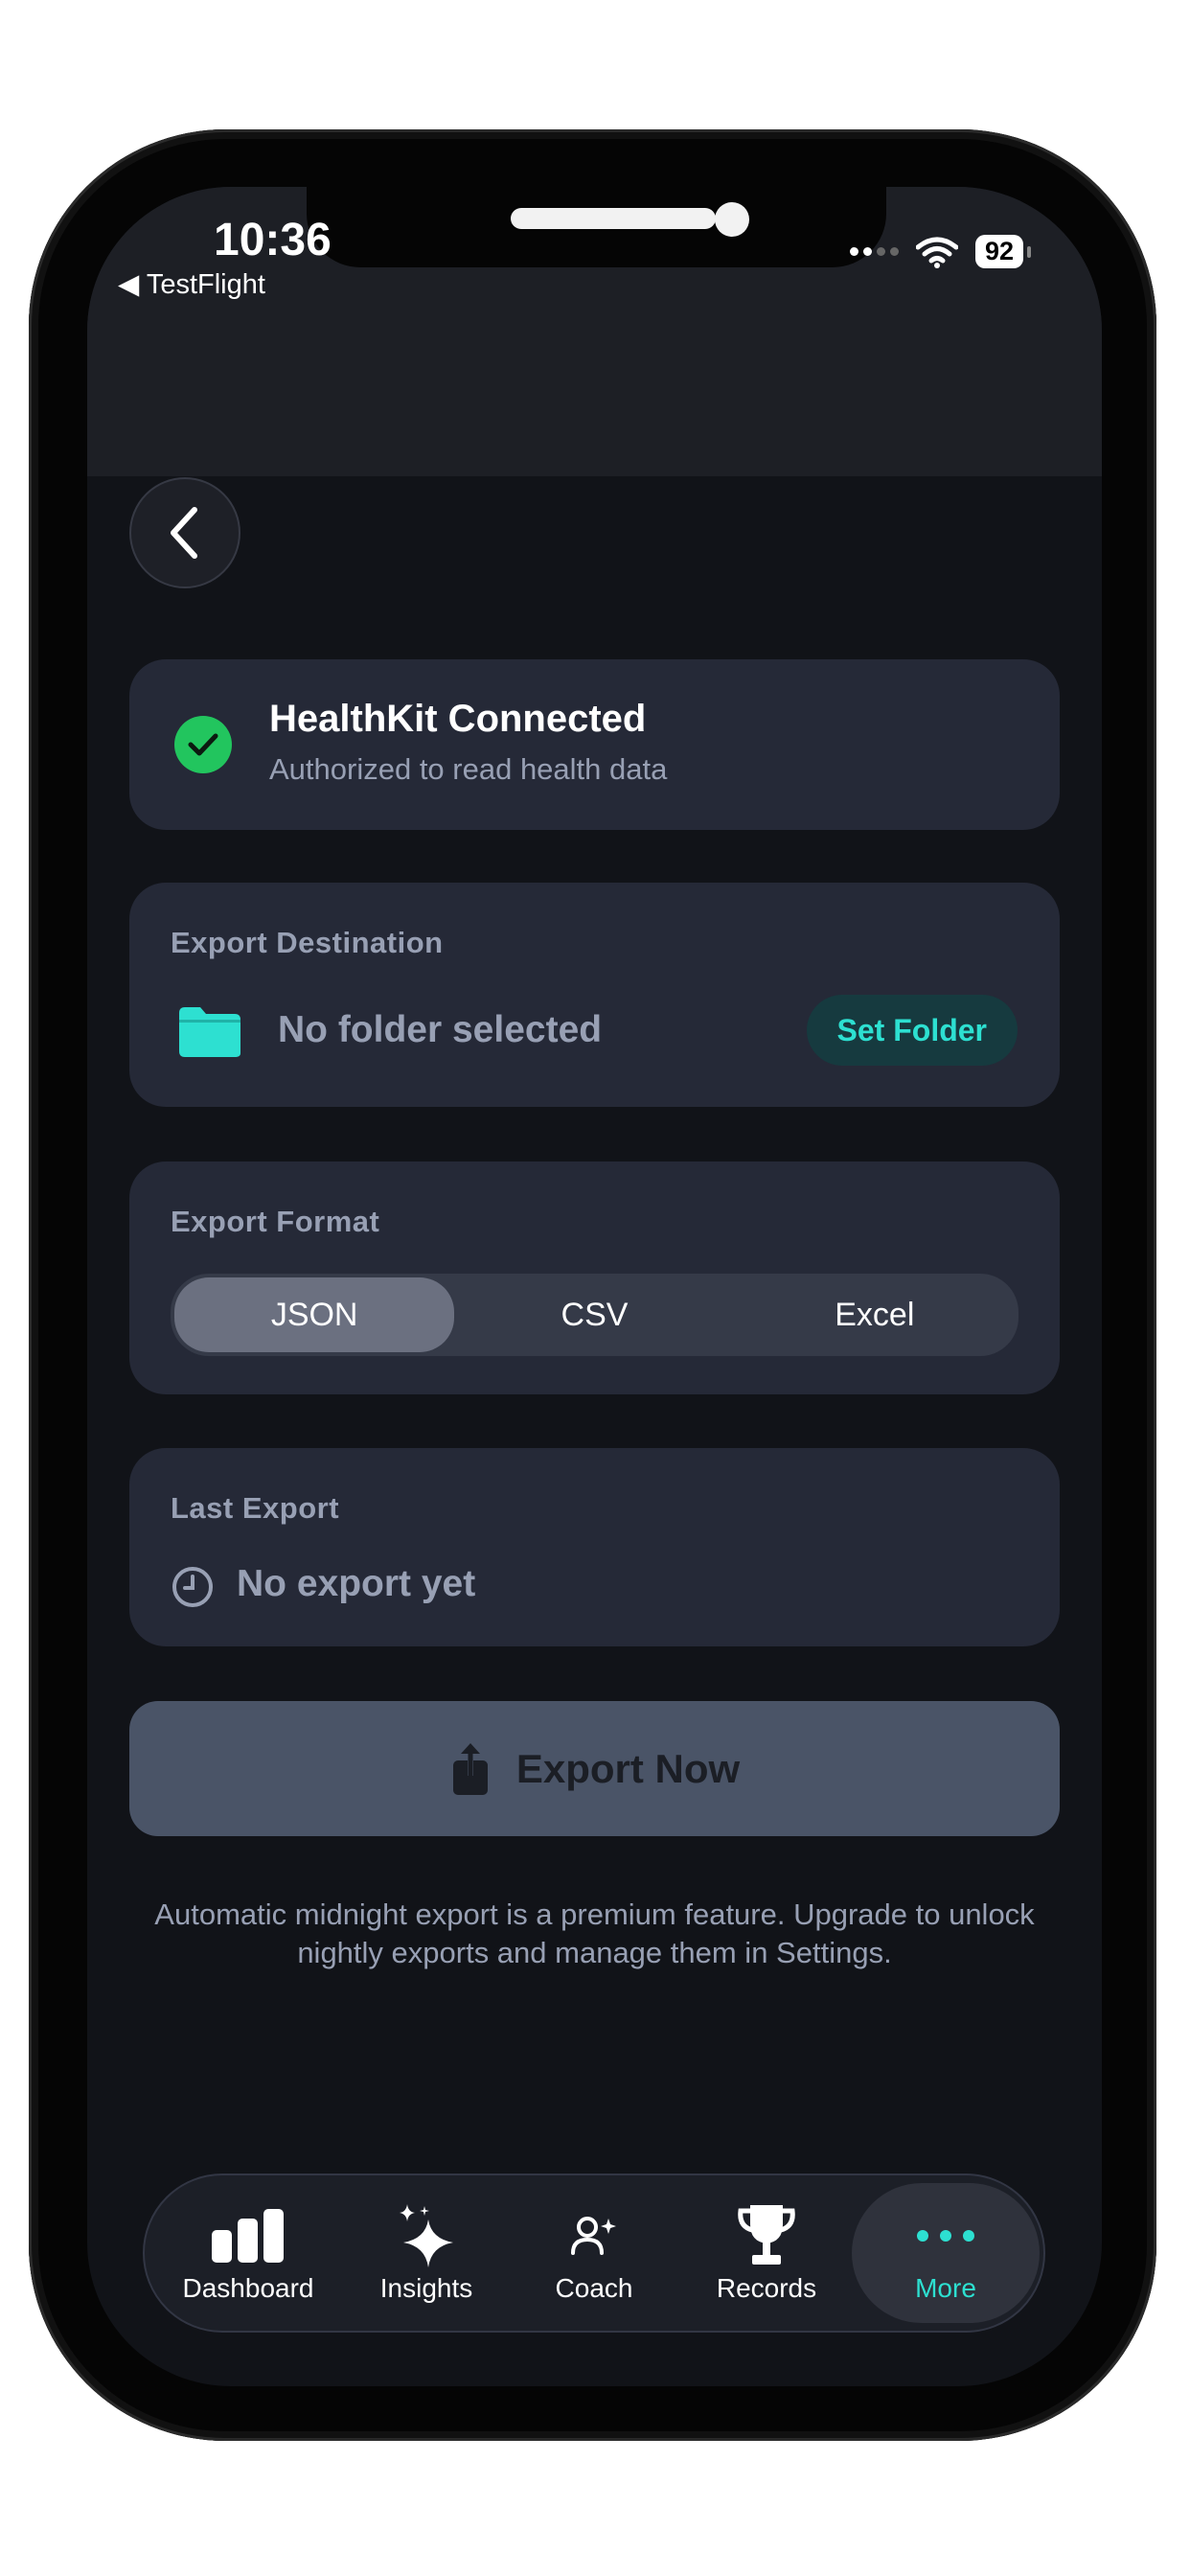 The height and width of the screenshot is (2576, 1190). What do you see at coordinates (210, 1032) in the screenshot?
I see `folder-icon` at bounding box center [210, 1032].